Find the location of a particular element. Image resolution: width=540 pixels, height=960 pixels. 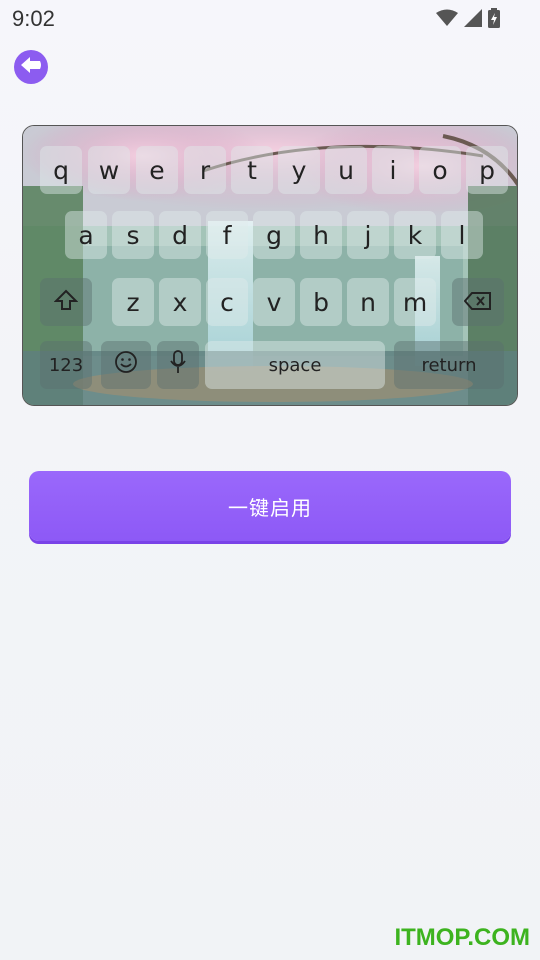

key-l: l is located at coordinates (462, 235).